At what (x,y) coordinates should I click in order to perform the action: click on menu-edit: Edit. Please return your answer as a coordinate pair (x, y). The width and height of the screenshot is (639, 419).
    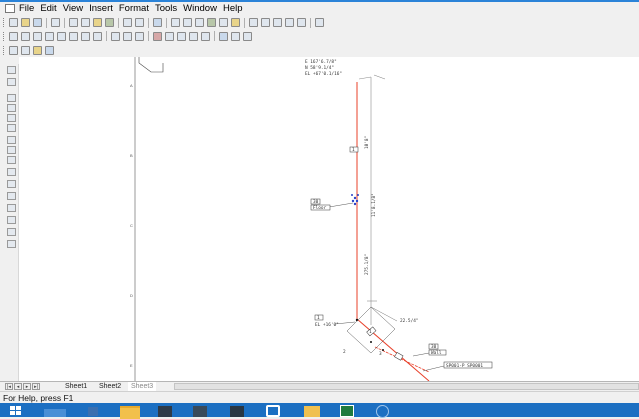
    Looking at the image, I should click on (48, 8).